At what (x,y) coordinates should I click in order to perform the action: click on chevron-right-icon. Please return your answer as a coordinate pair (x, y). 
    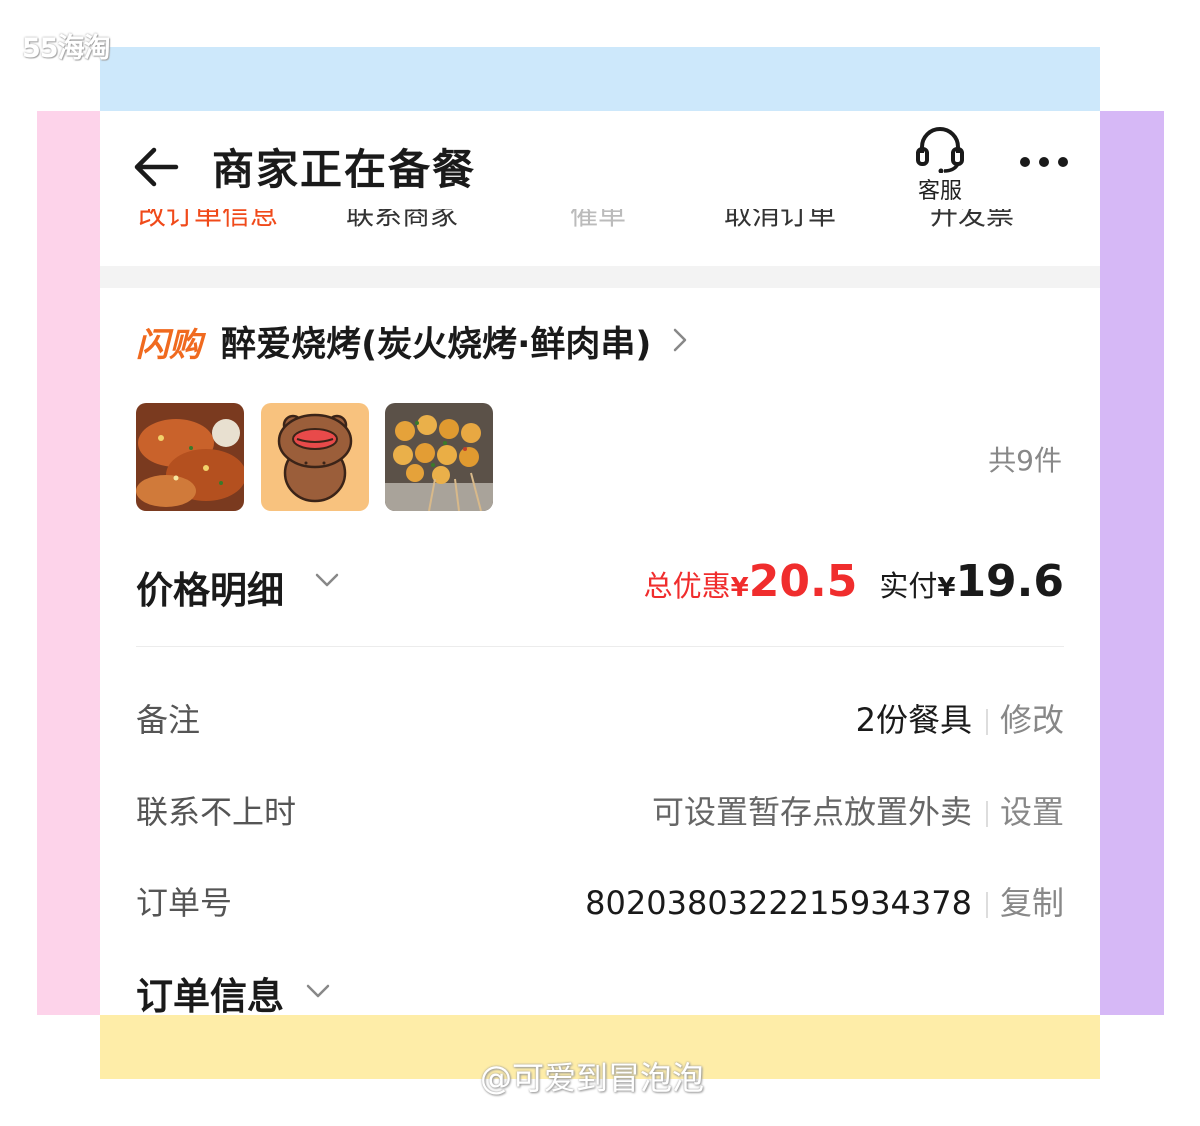
    Looking at the image, I should click on (680, 342).